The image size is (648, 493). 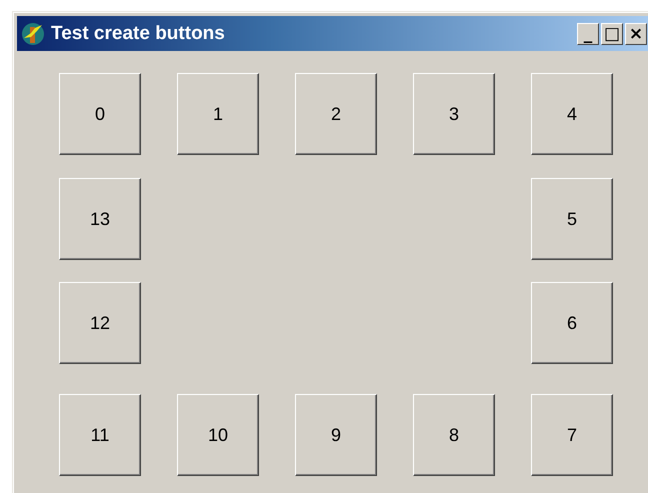 I want to click on app-icon, so click(x=33, y=34).